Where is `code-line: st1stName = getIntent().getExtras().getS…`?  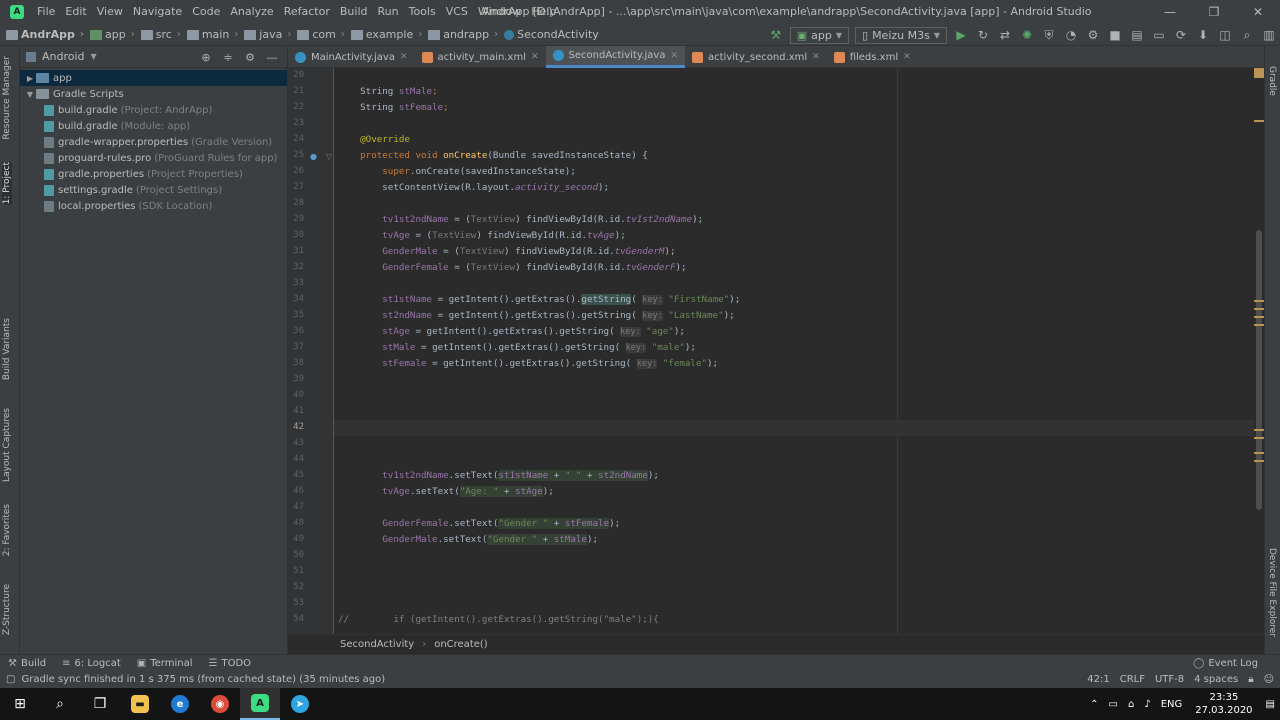 code-line: st1stName = getIntent().getExtras().getS… is located at coordinates (794, 300).